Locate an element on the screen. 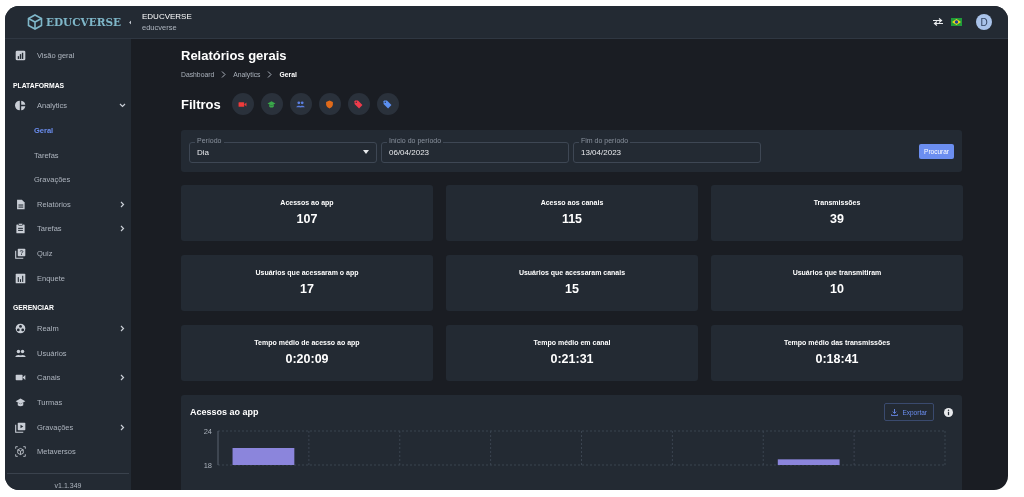 The image size is (1024, 497). stat-value: 17 is located at coordinates (307, 289).